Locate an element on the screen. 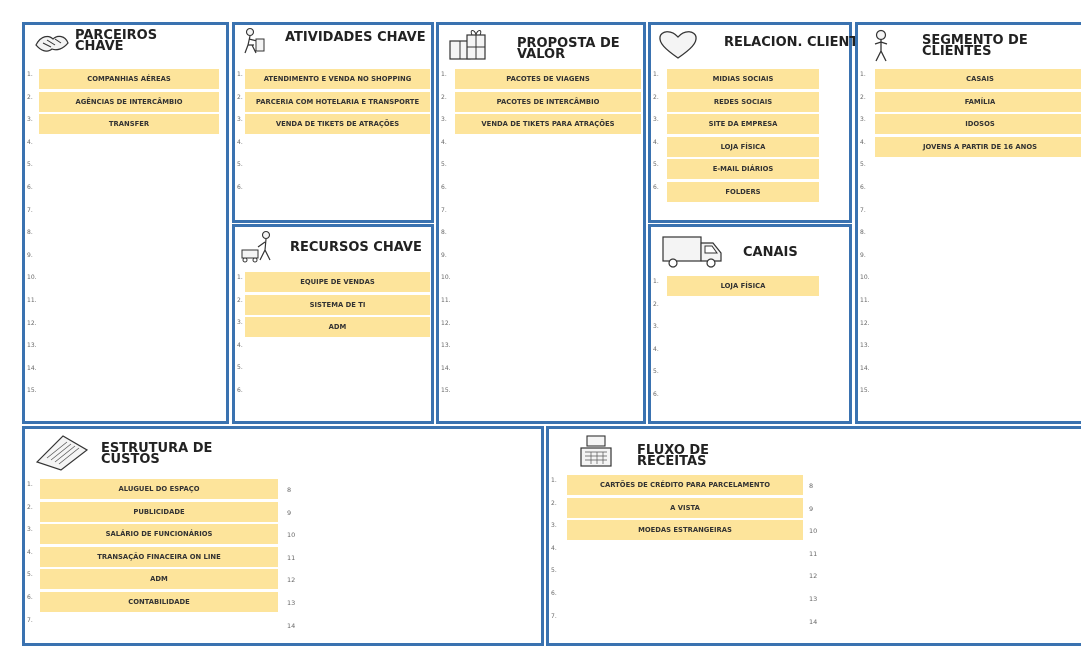 This screenshot has width=1081, height=646. truck-icon is located at coordinates (693, 252).